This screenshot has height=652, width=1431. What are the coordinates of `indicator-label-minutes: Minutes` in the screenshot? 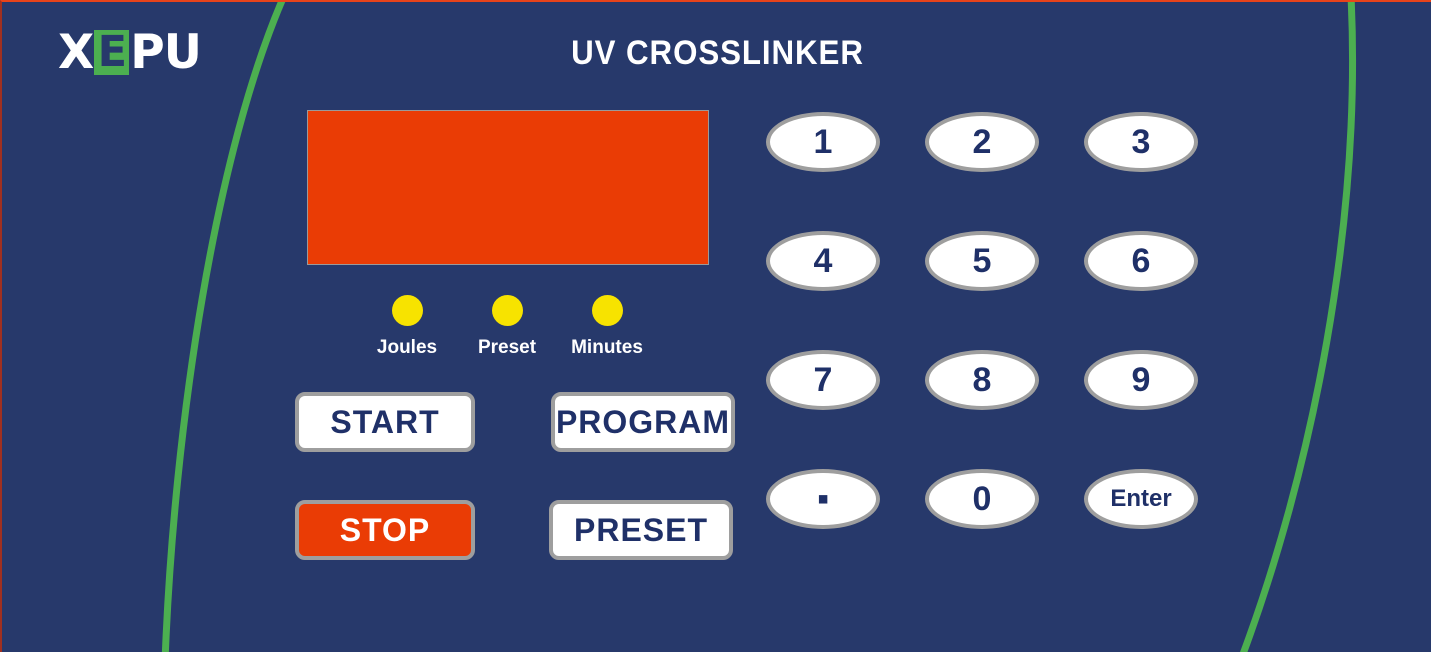 It's located at (607, 347).